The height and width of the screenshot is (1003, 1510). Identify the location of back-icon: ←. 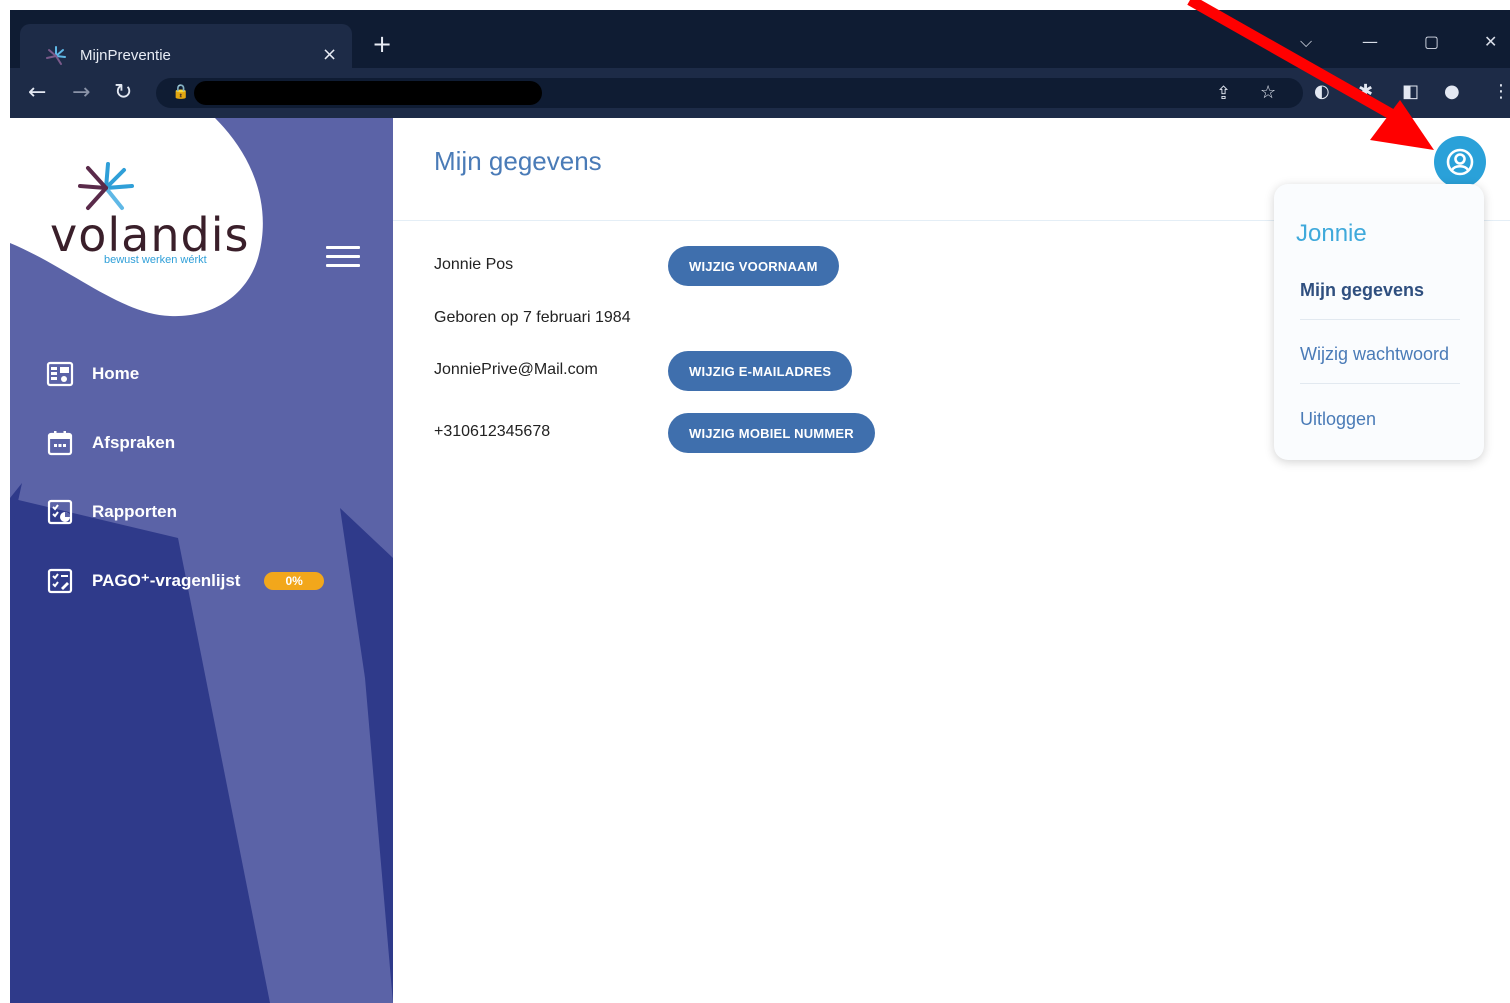
(37, 92).